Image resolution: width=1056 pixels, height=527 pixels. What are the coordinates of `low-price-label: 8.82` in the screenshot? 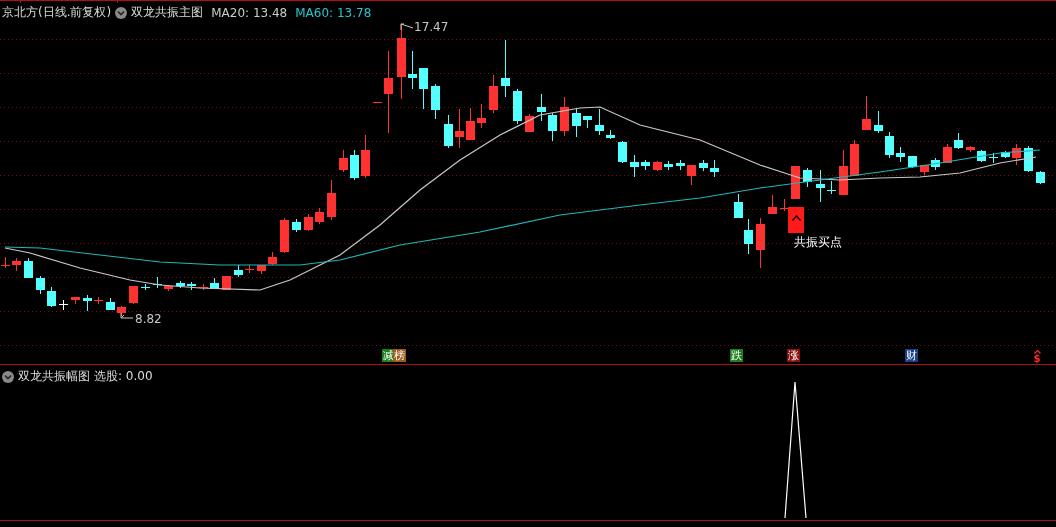 It's located at (148, 319).